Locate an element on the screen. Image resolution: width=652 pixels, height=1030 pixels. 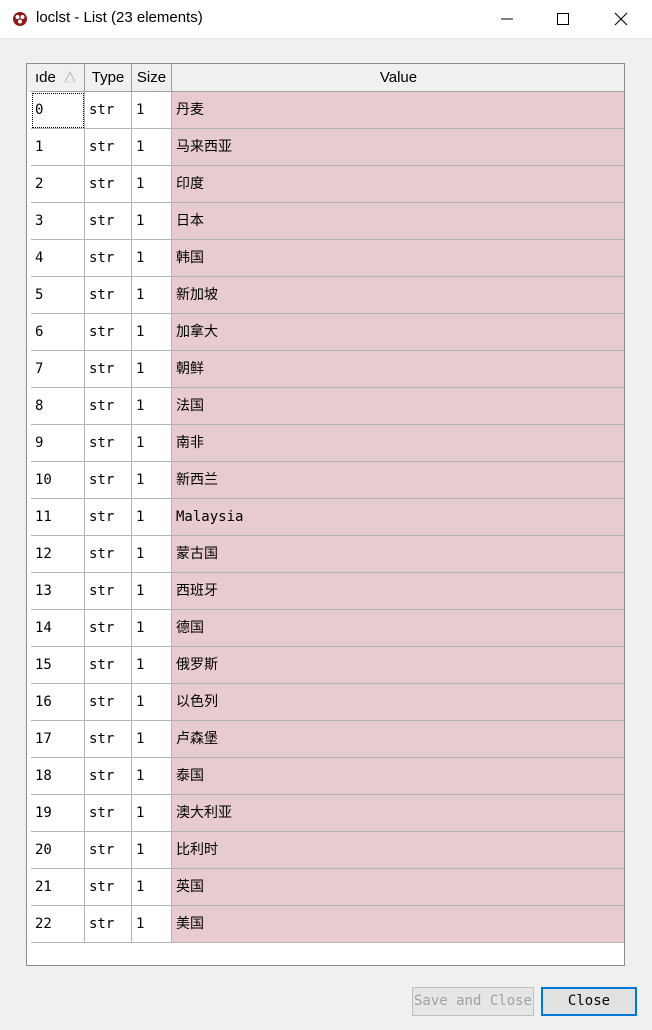
value-cell: 澳大利亚 is located at coordinates (398, 813).